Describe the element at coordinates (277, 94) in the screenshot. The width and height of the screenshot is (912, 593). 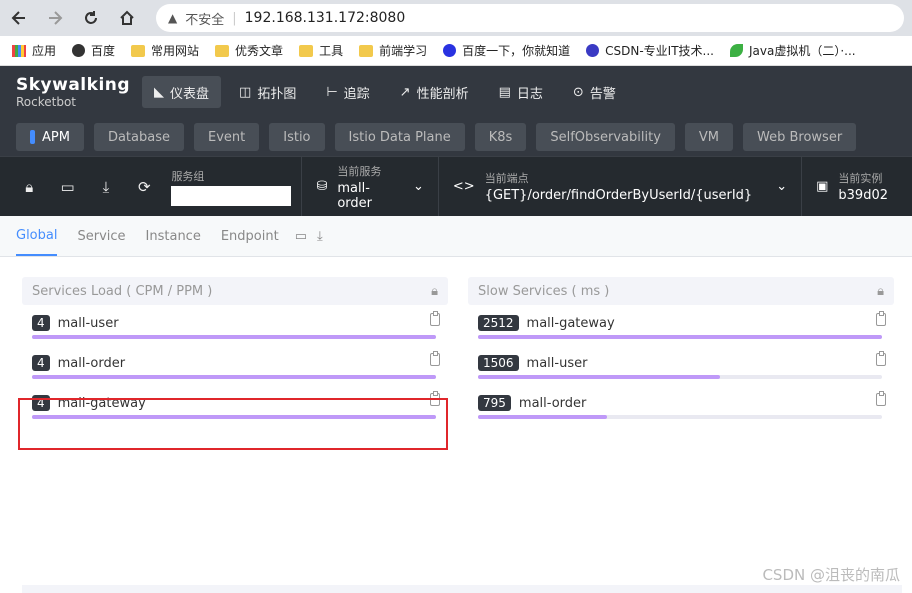
I see `nav-label: 拓扑图` at that location.